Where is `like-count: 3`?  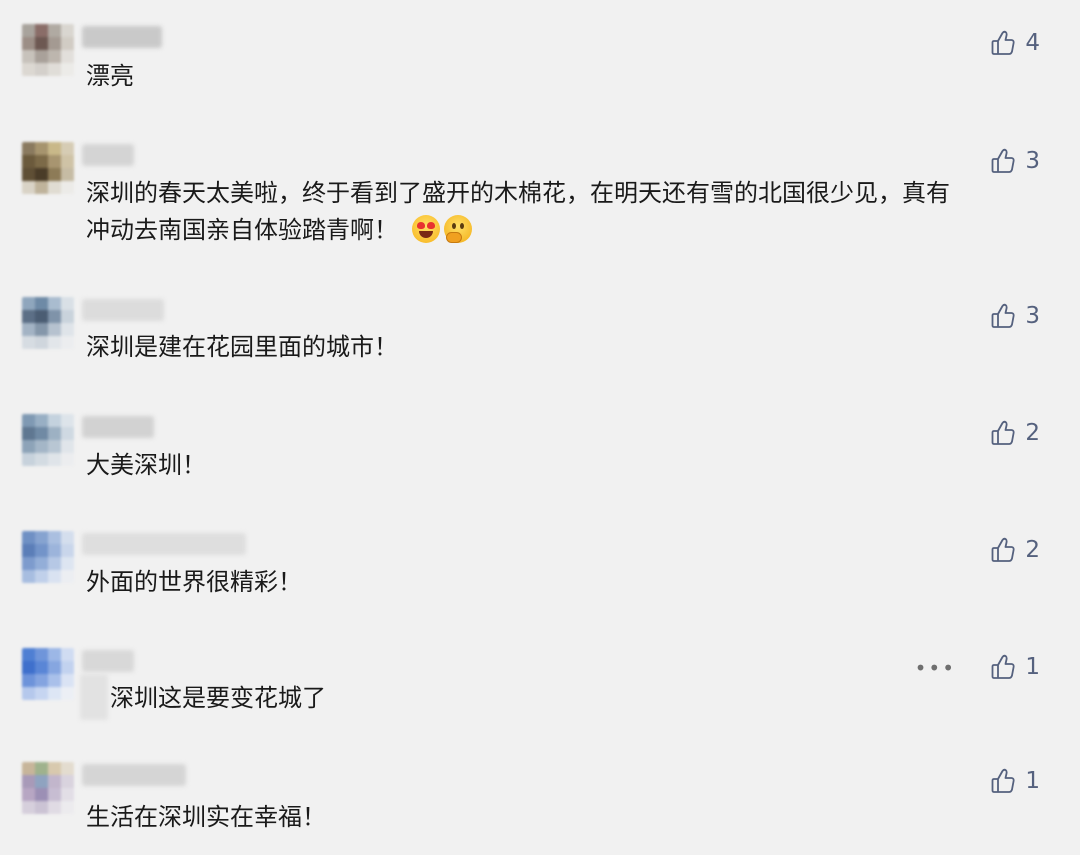 like-count: 3 is located at coordinates (1032, 316).